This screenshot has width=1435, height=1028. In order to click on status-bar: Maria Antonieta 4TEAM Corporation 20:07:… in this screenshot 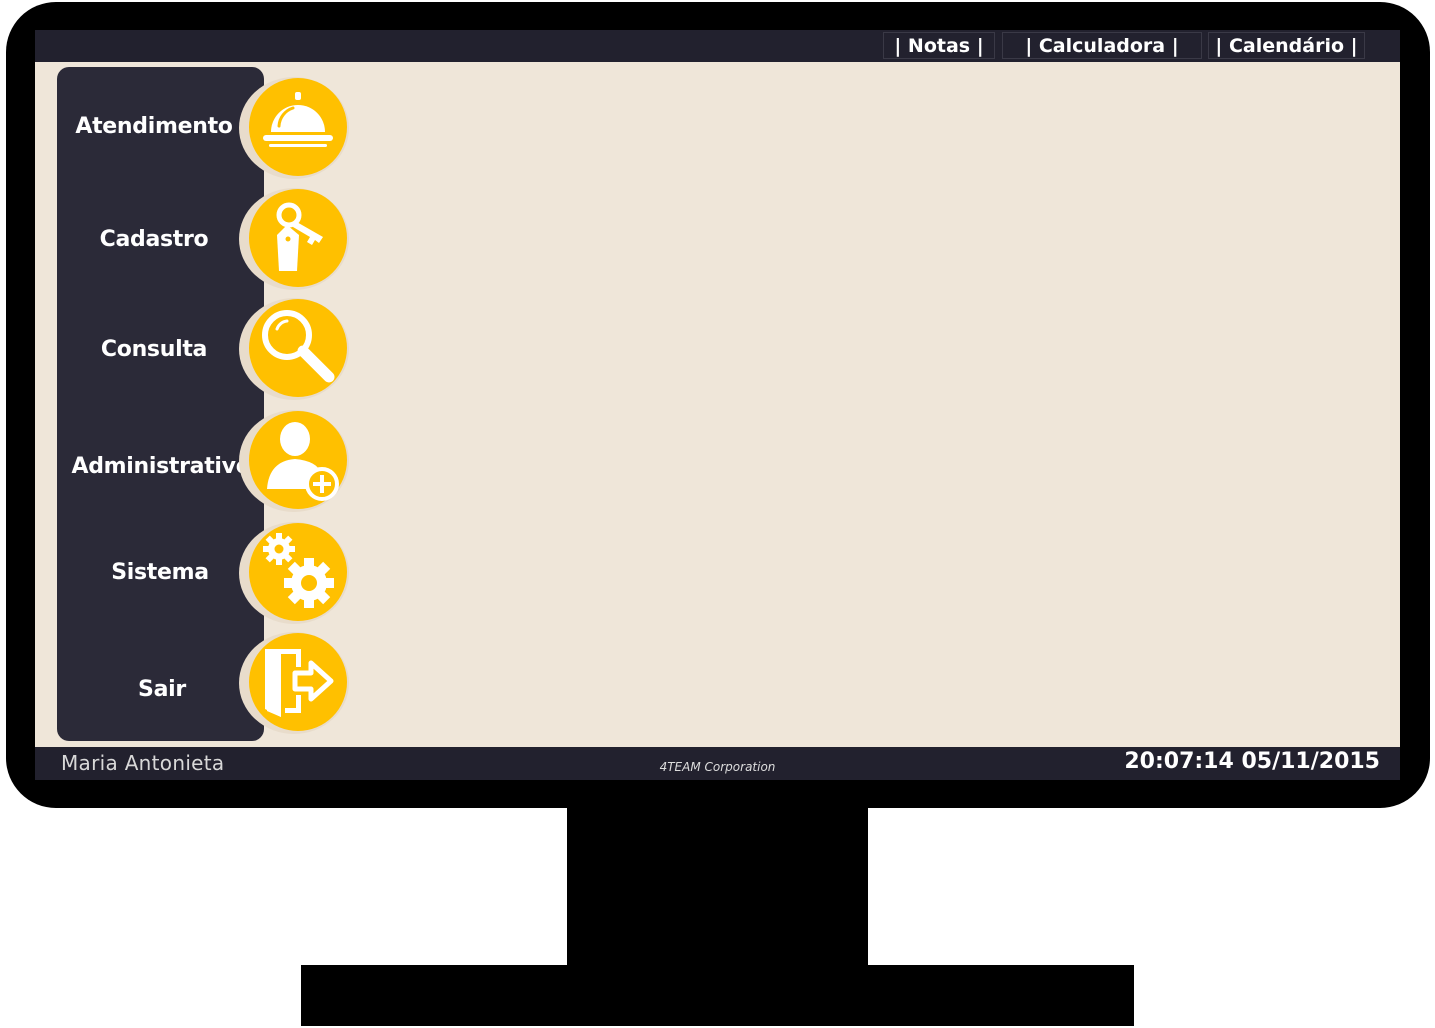, I will do `click(717, 763)`.